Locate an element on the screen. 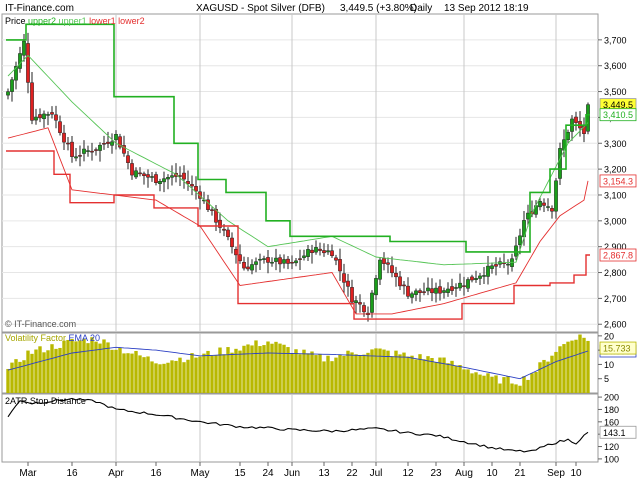  atr-tick-label: 120 is located at coordinates (611, 447).